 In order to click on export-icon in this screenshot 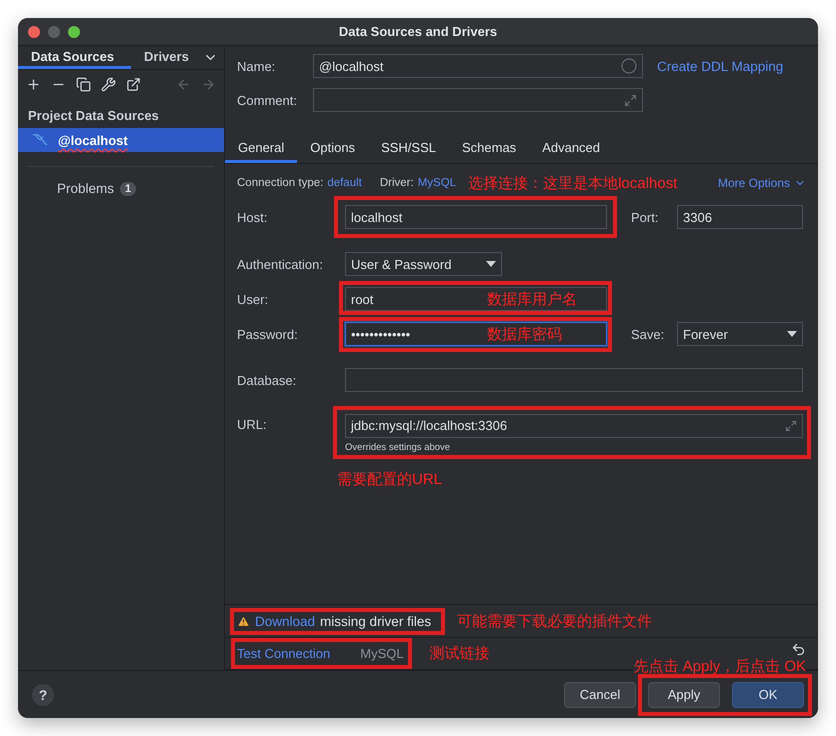, I will do `click(133, 84)`.